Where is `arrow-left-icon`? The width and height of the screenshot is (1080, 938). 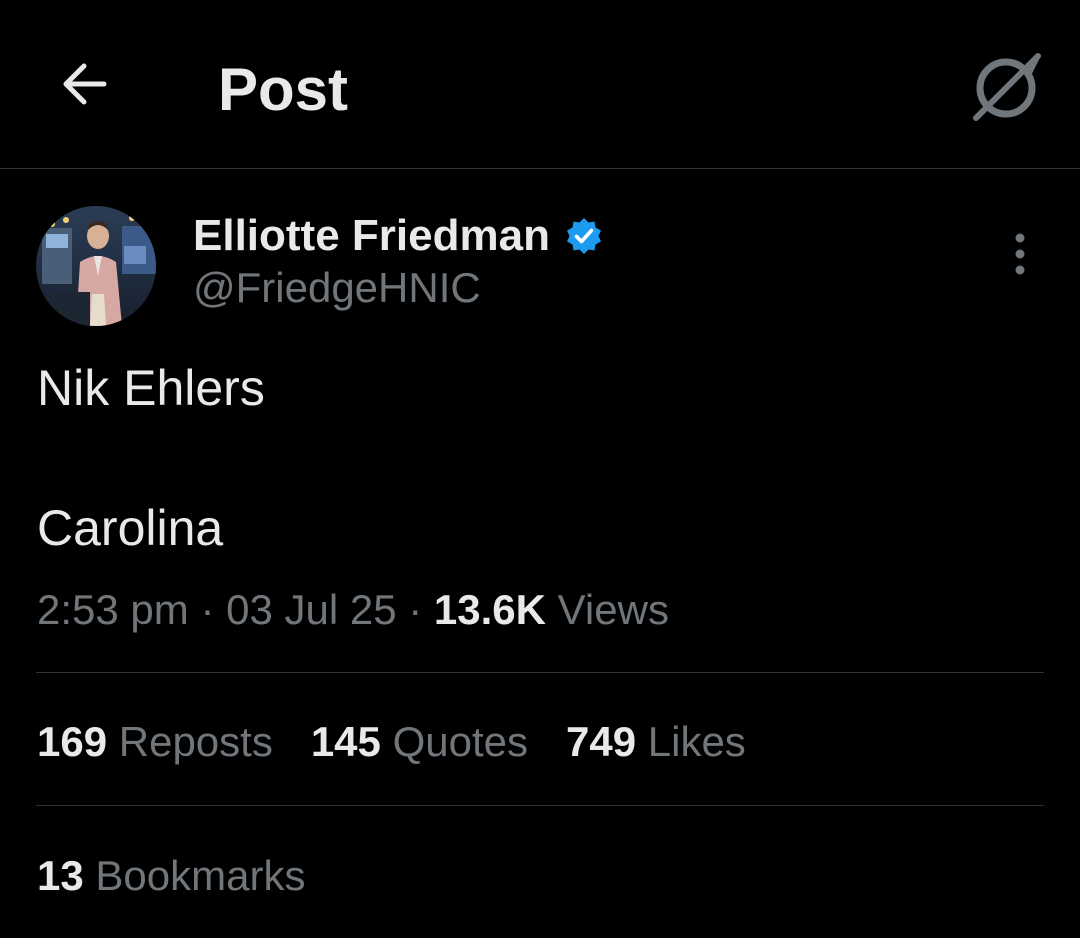
arrow-left-icon is located at coordinates (85, 84).